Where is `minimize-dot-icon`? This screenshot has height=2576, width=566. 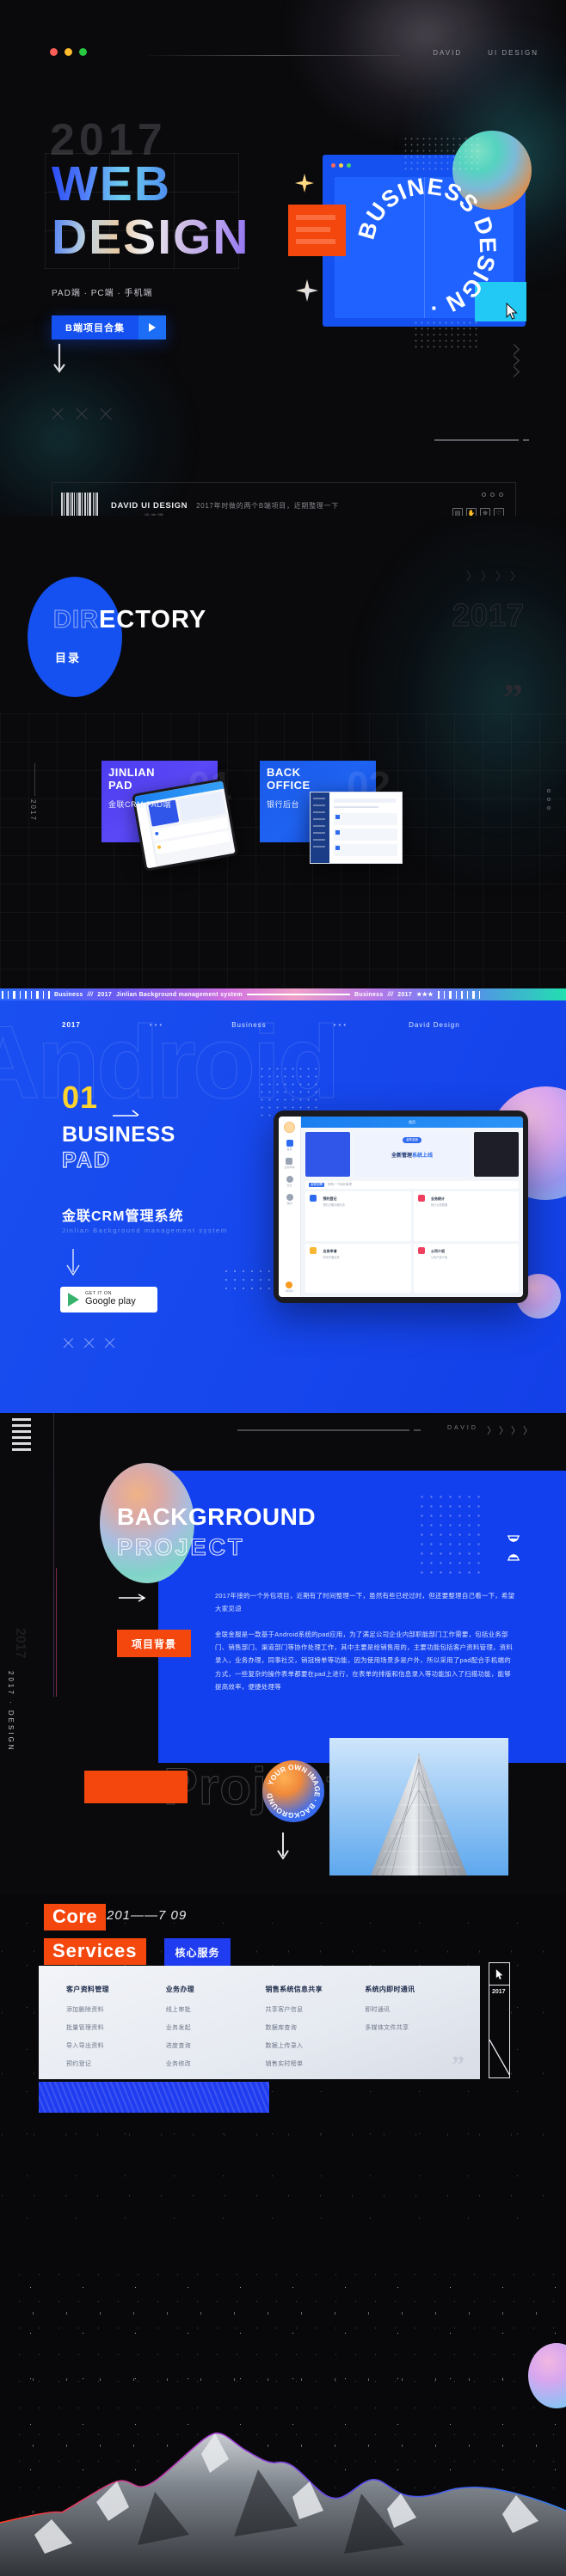
minimize-dot-icon is located at coordinates (68, 52).